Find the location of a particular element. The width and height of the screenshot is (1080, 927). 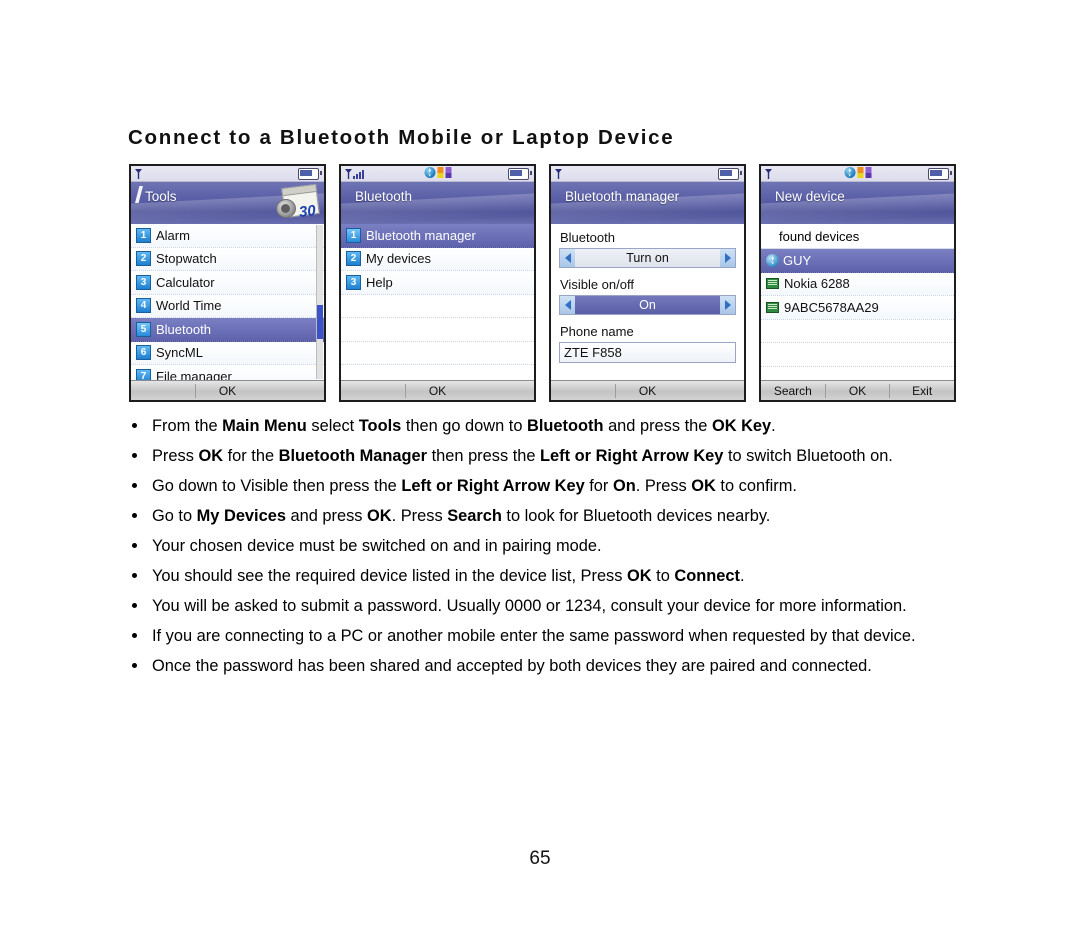

list-item-label: Calculator is located at coordinates (185, 282).